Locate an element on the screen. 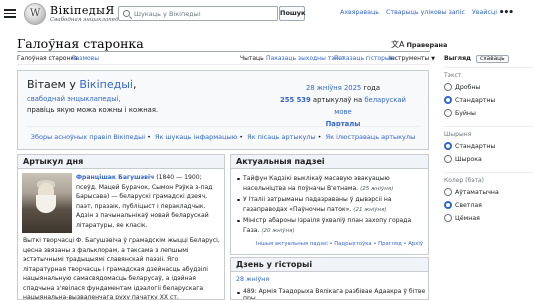 Image resolution: width=533 pixels, height=300 pixels. width-option-standard: Стандартны is located at coordinates (488, 148).